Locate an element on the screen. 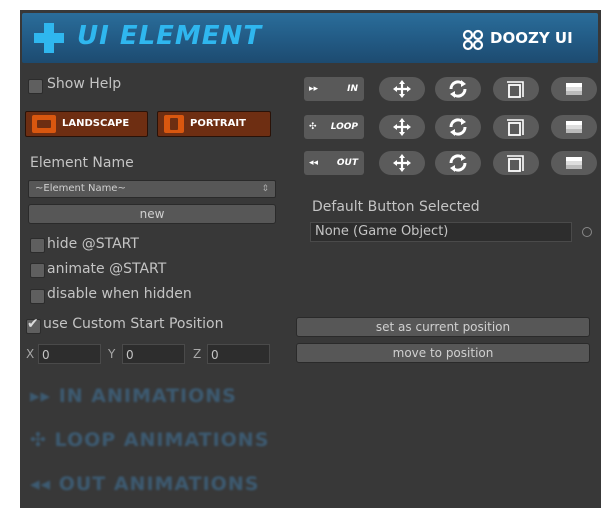  move-to-position-button: move to position is located at coordinates (443, 353).